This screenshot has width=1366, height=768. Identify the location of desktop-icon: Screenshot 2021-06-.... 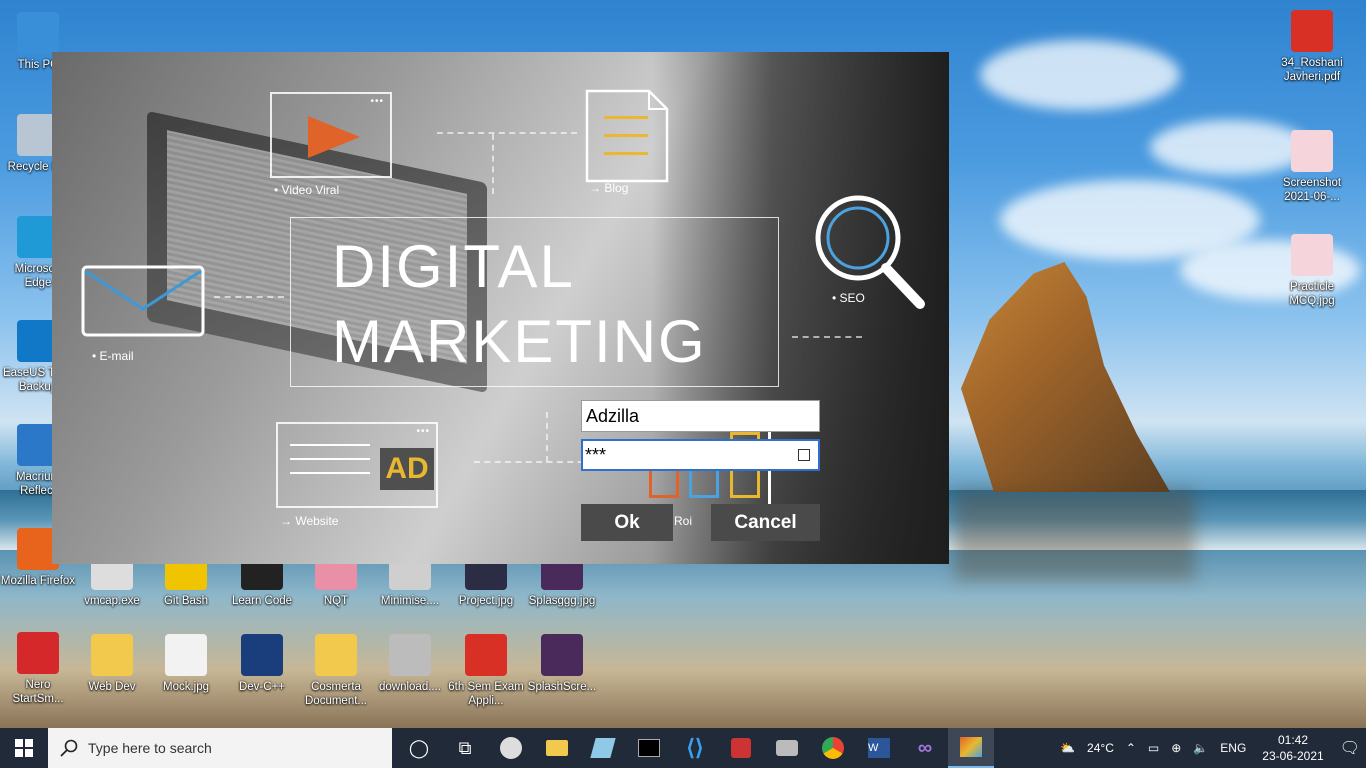
(1312, 167).